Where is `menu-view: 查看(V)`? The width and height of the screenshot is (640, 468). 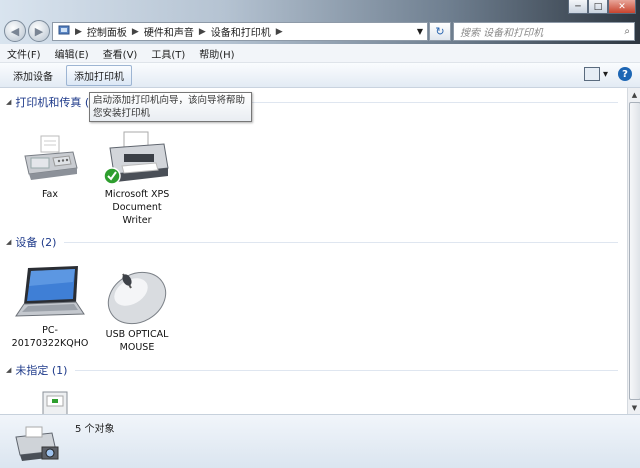 menu-view: 查看(V) is located at coordinates (120, 53).